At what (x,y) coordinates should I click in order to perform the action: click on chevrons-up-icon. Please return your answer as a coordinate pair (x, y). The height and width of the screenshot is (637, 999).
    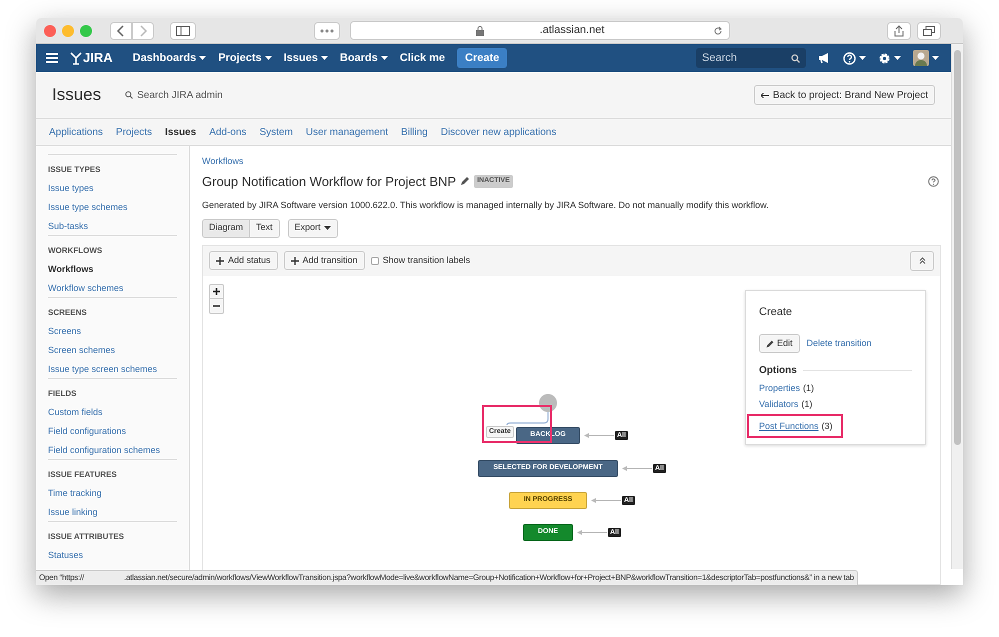
    Looking at the image, I should click on (922, 260).